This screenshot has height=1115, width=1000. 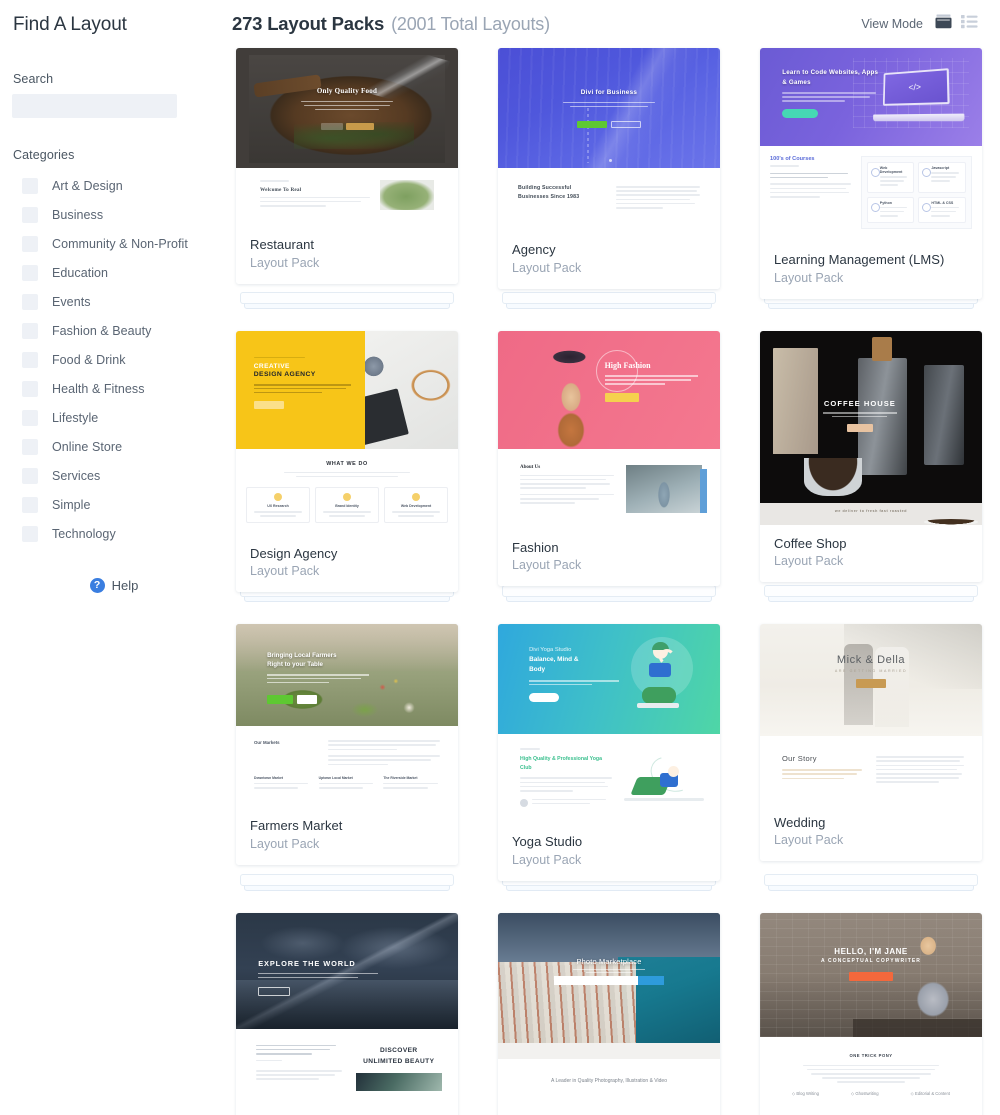 What do you see at coordinates (609, 429) in the screenshot?
I see `card-thumbnail: High Fashion About Us` at bounding box center [609, 429].